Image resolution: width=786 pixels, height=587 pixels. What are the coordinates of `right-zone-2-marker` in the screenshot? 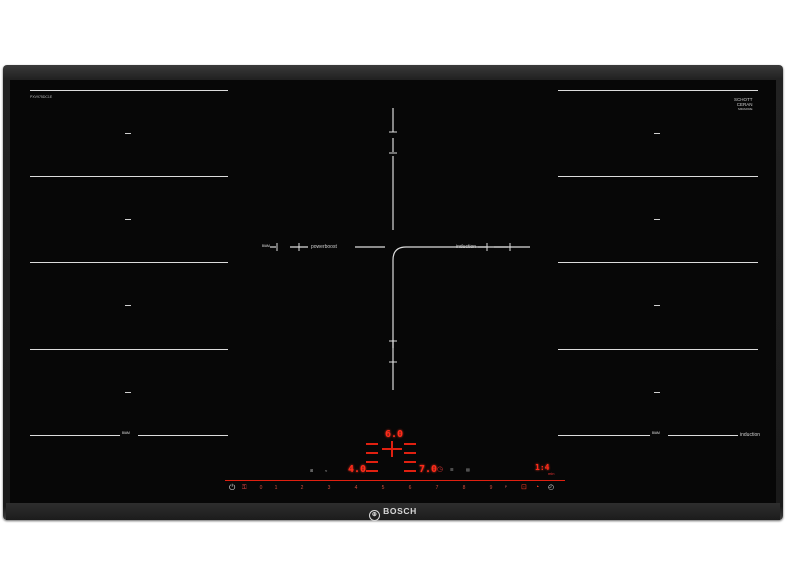 It's located at (657, 219).